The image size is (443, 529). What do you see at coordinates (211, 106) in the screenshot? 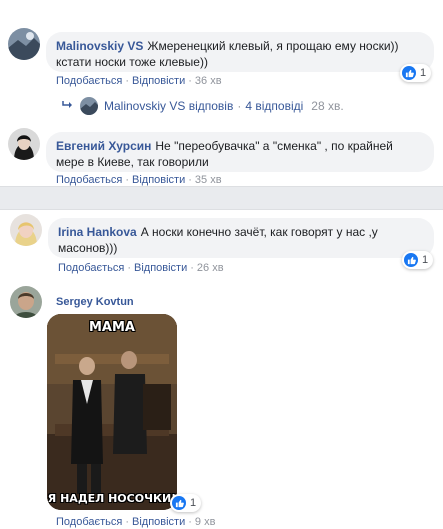
I see `reply-label: відповів` at bounding box center [211, 106].